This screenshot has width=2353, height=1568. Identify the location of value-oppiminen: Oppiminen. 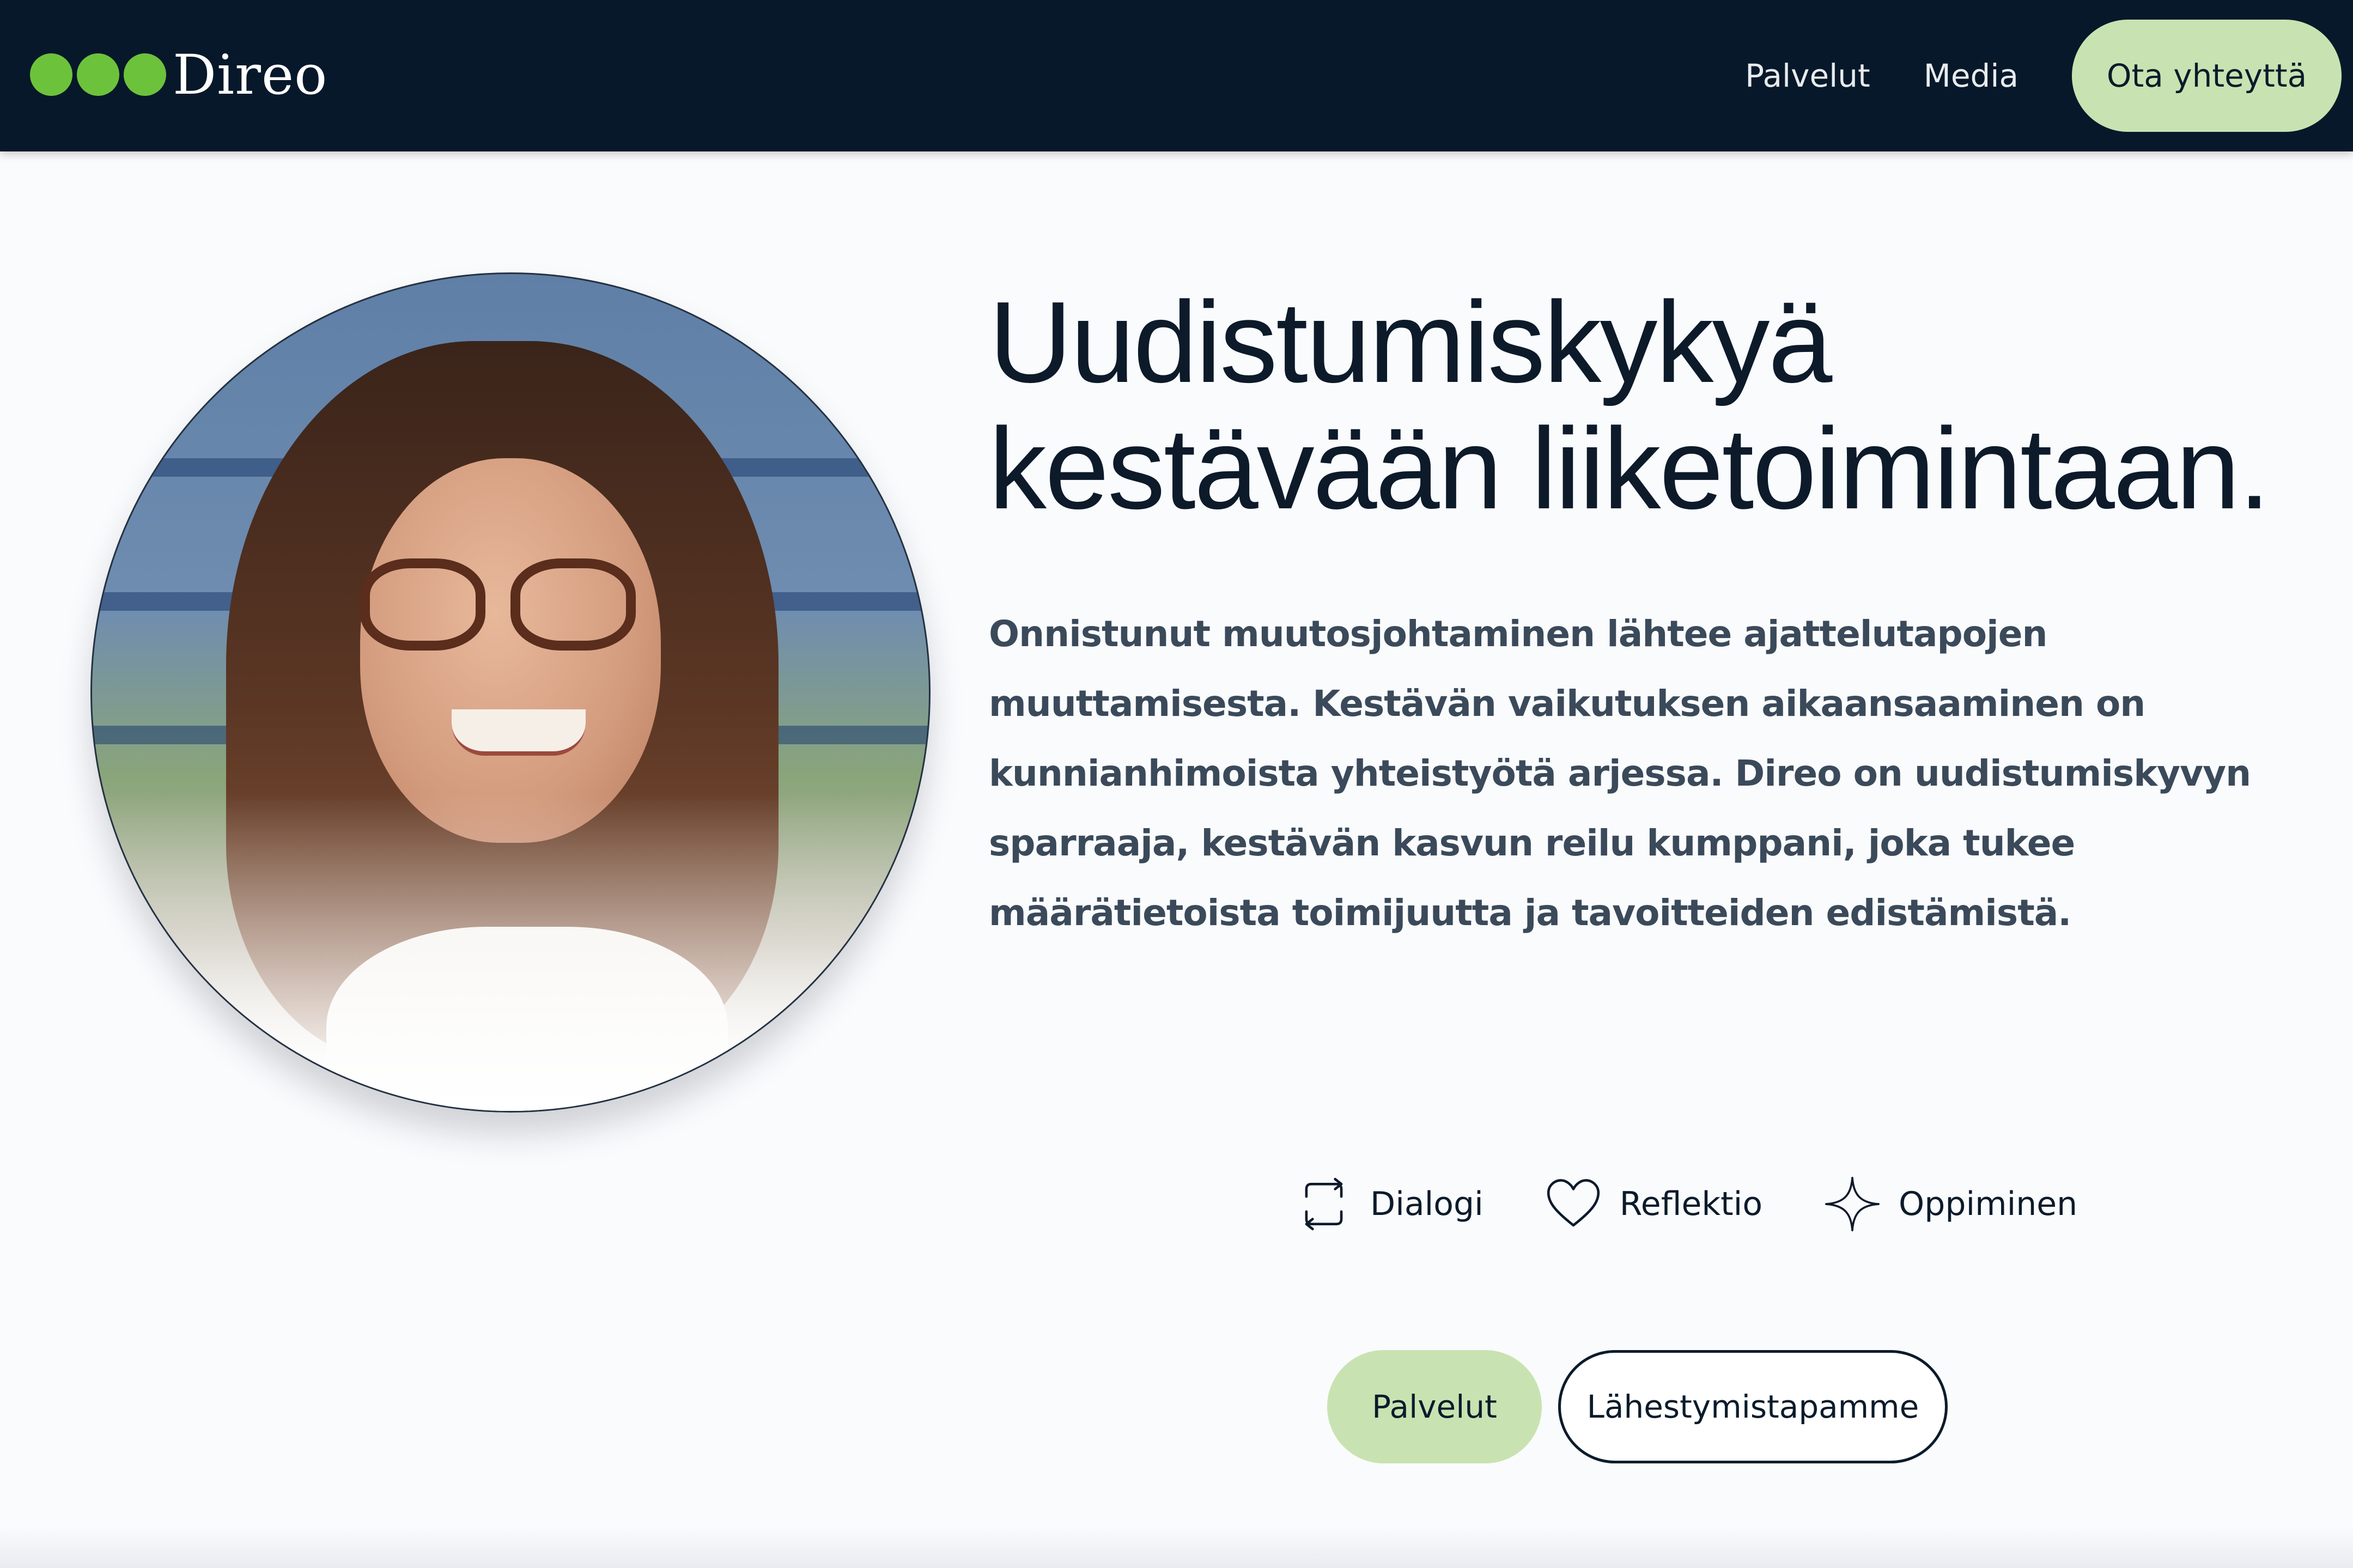
(1950, 1204).